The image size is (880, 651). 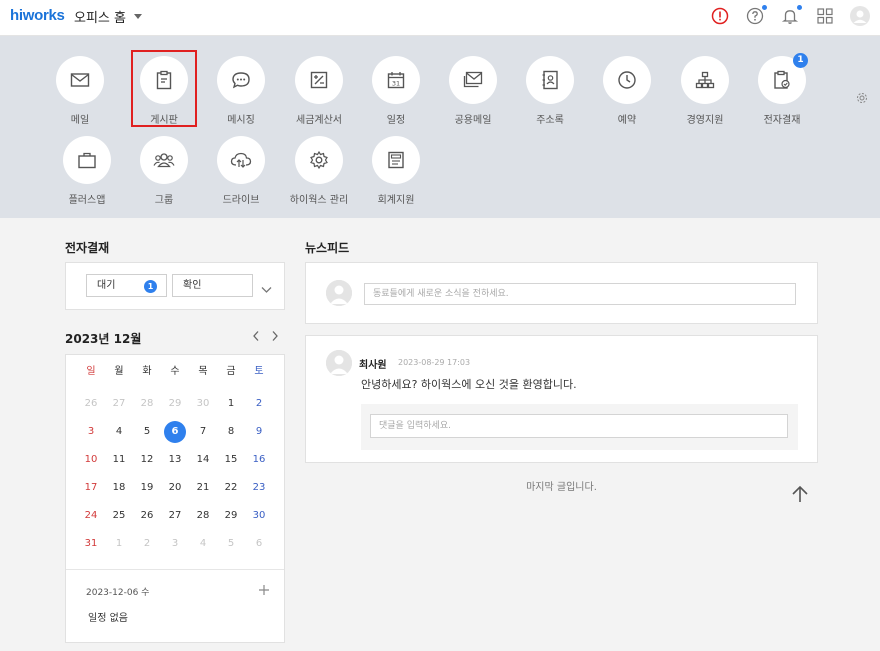 What do you see at coordinates (91, 488) in the screenshot?
I see `calendar-day: 17` at bounding box center [91, 488].